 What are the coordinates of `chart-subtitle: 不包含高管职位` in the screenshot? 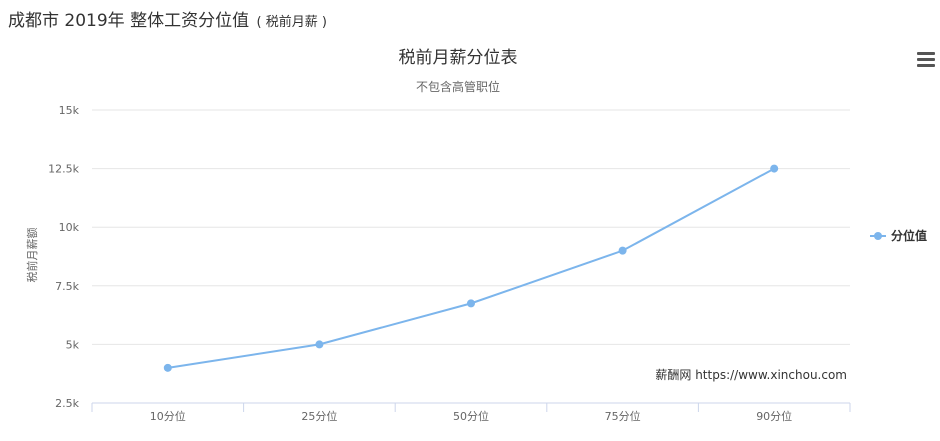 It's located at (458, 86).